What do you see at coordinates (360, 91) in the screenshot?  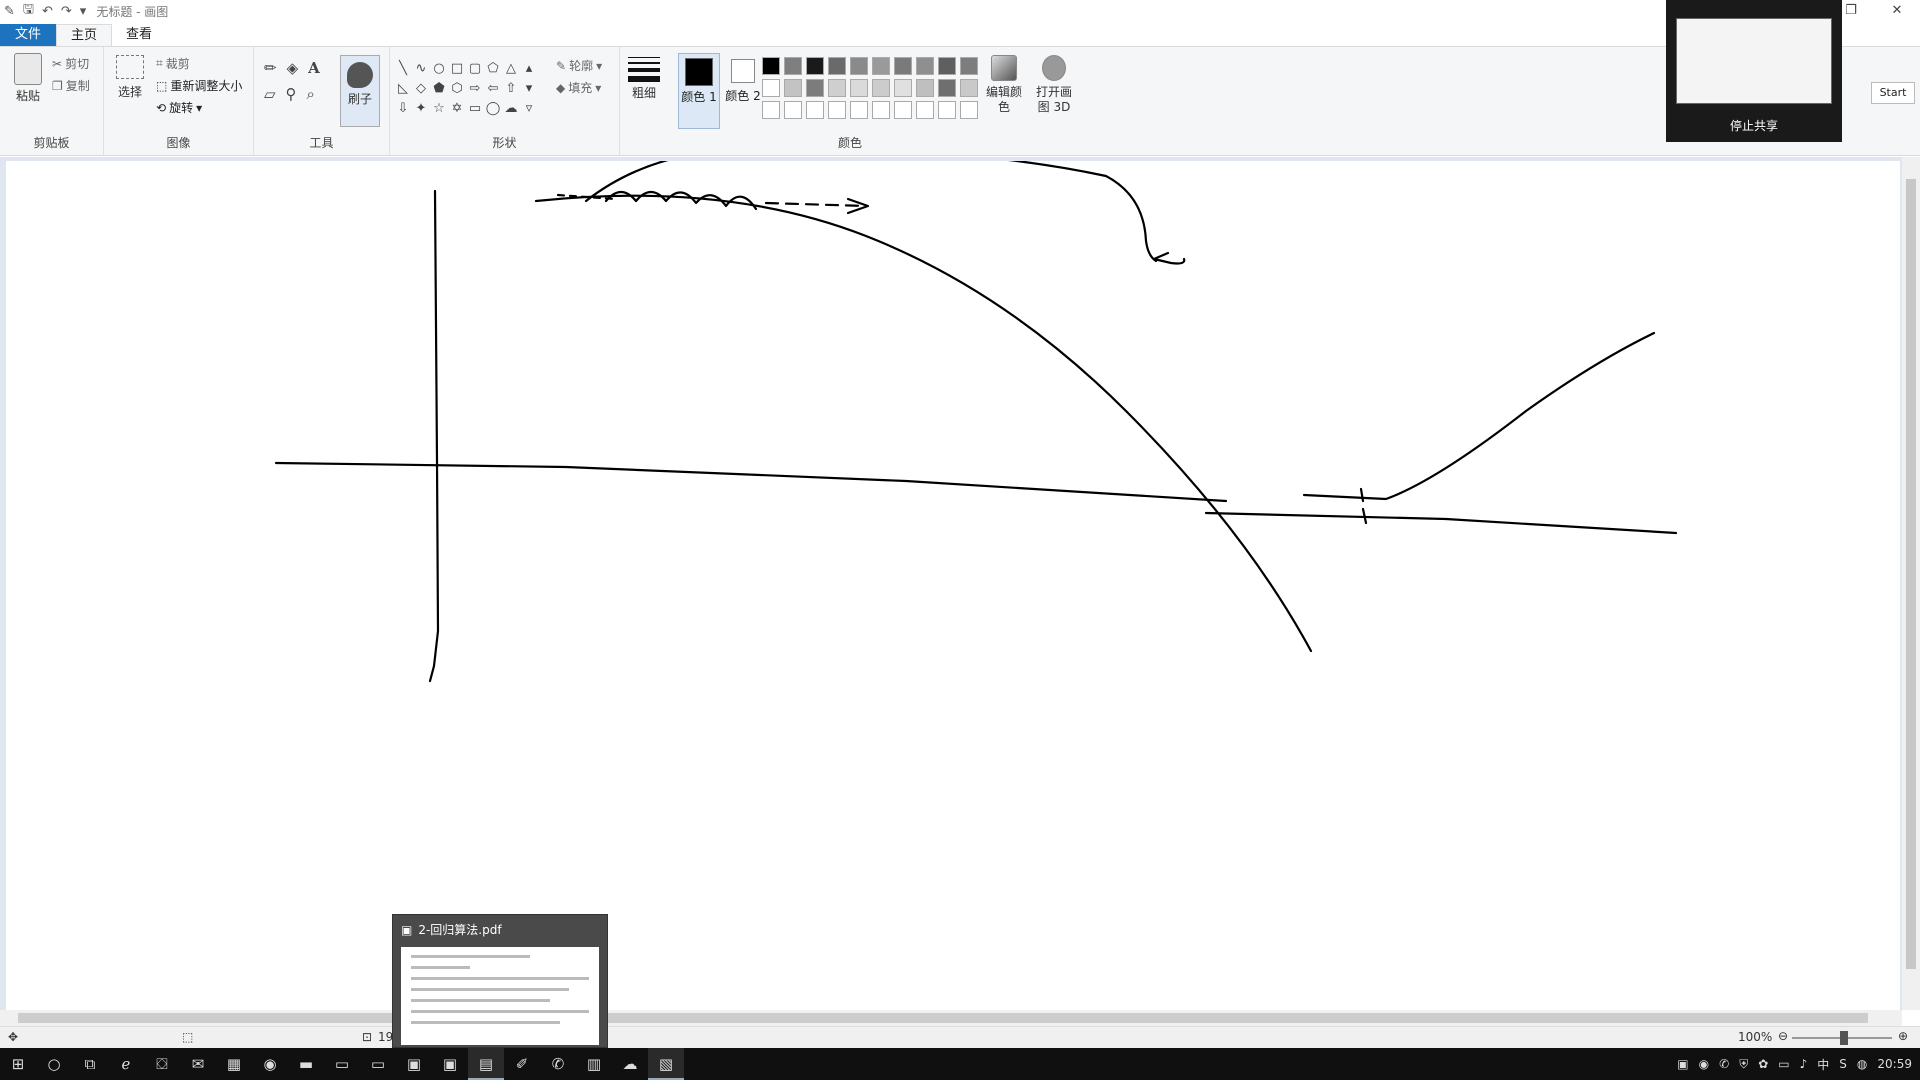 I see `brush-button: 刷子` at bounding box center [360, 91].